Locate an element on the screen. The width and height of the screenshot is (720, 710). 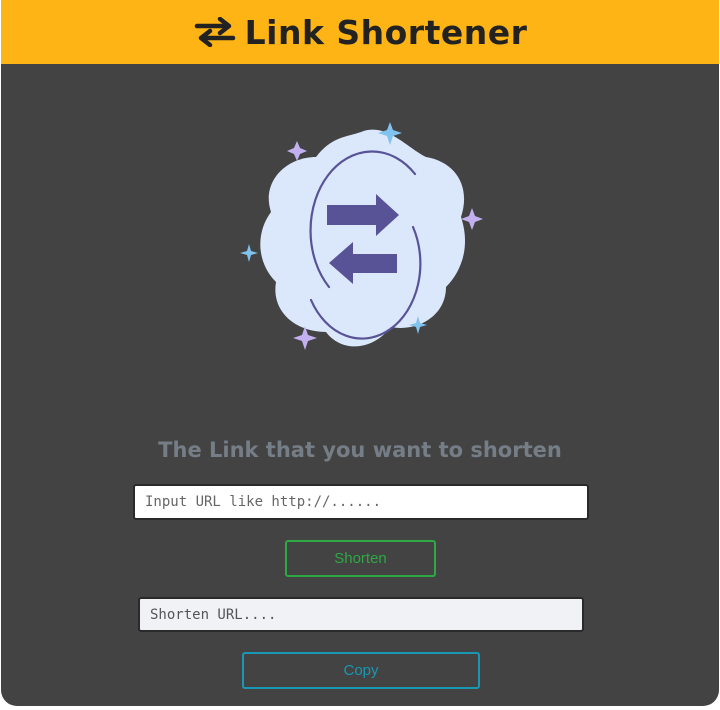
shortened-url-output is located at coordinates (361, 614).